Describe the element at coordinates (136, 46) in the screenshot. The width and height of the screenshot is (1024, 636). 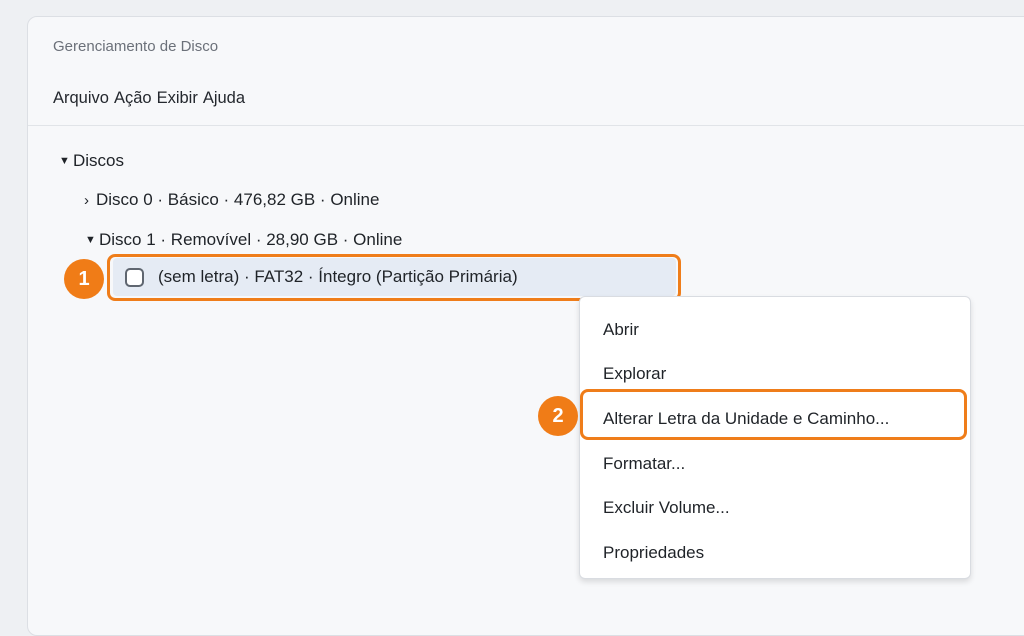
I see `window-title: Gerenciamento de Disco` at that location.